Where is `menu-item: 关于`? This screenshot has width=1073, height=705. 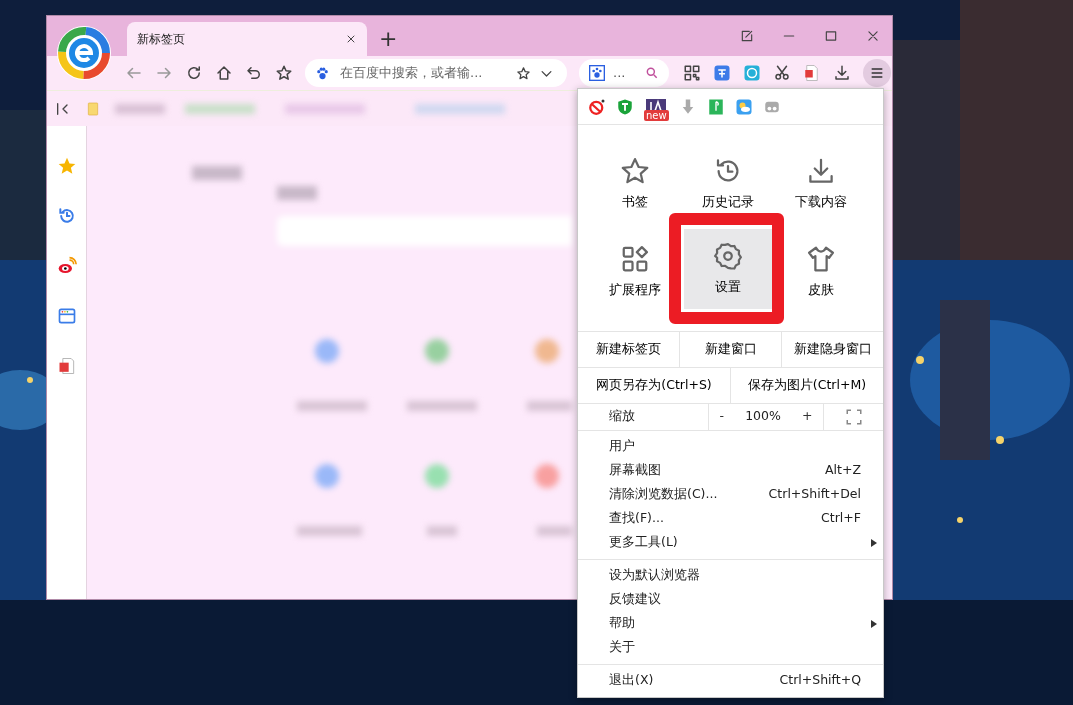
menu-item: 关于 is located at coordinates (730, 647).